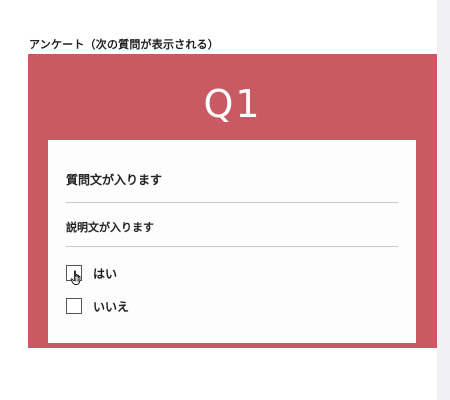 This screenshot has height=400, width=450. I want to click on page-gutter, so click(443, 200).